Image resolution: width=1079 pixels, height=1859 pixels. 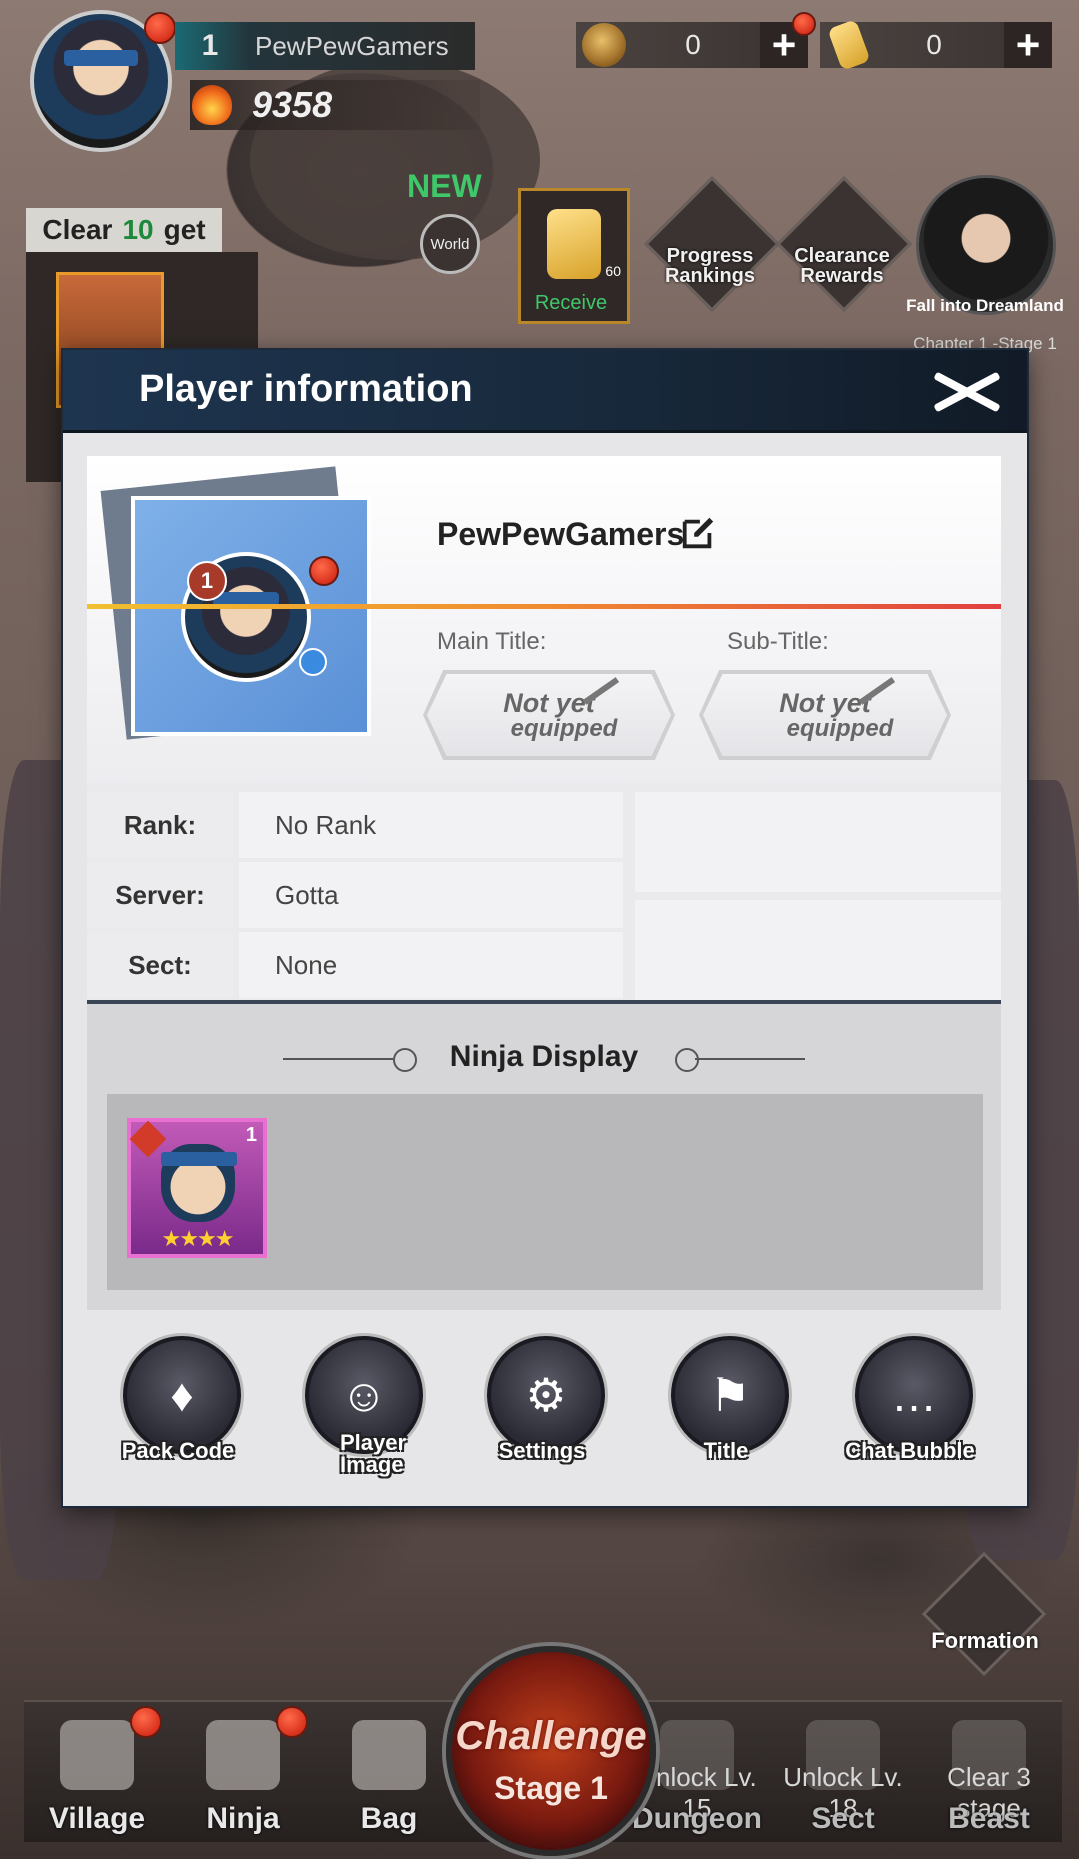 What do you see at coordinates (160, 825) in the screenshot?
I see `rank-label: Rank:` at bounding box center [160, 825].